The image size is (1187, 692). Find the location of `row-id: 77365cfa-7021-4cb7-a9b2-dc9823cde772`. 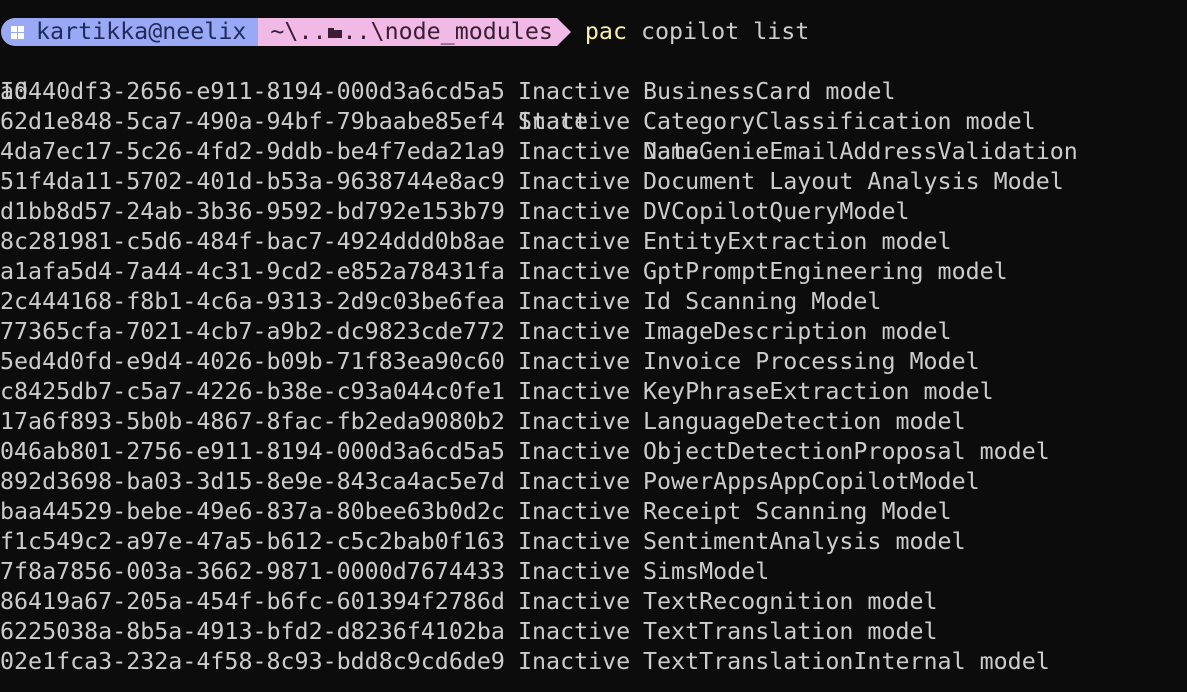

row-id: 77365cfa-7021-4cb7-a9b2-dc9823cde772 is located at coordinates (252, 331).